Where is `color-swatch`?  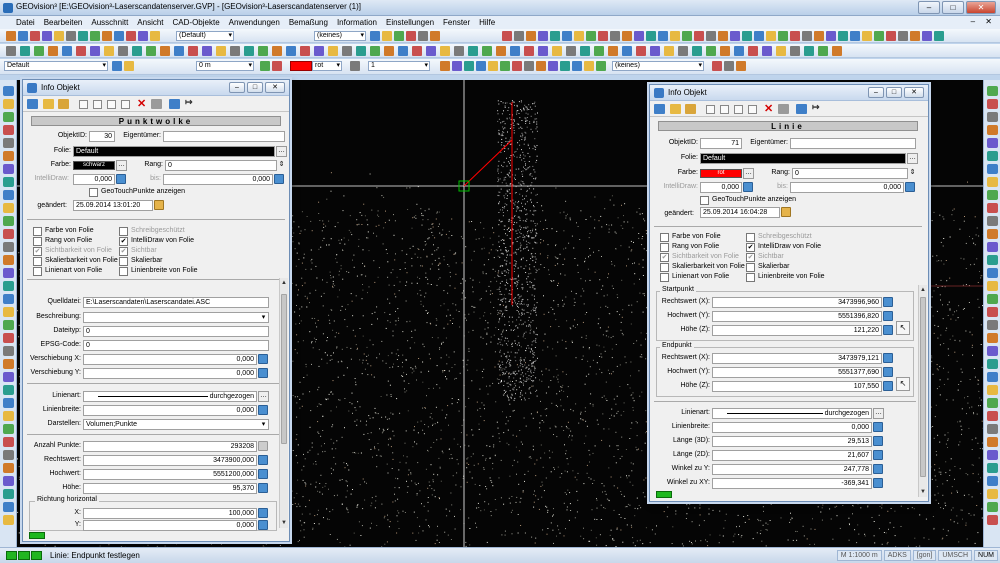 color-swatch is located at coordinates (301, 66).